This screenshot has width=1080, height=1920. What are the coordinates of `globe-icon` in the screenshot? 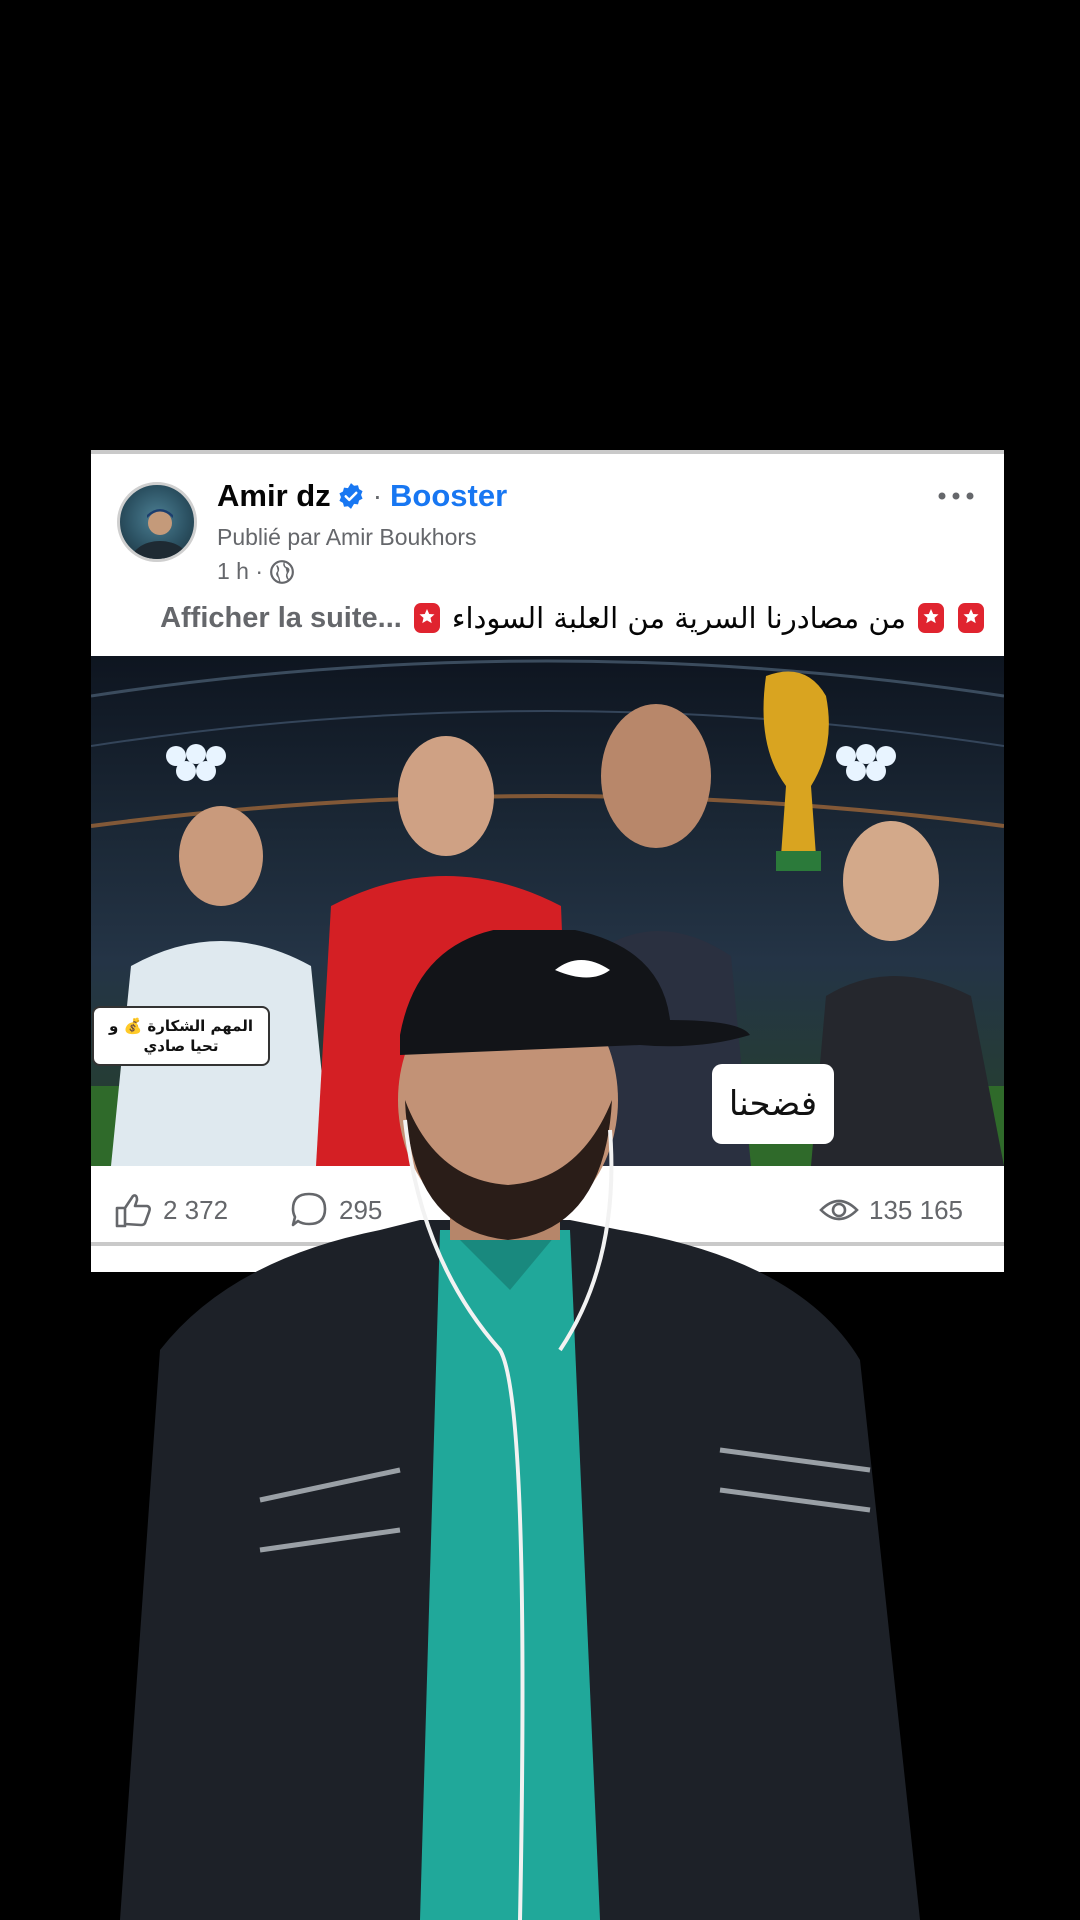 It's located at (282, 571).